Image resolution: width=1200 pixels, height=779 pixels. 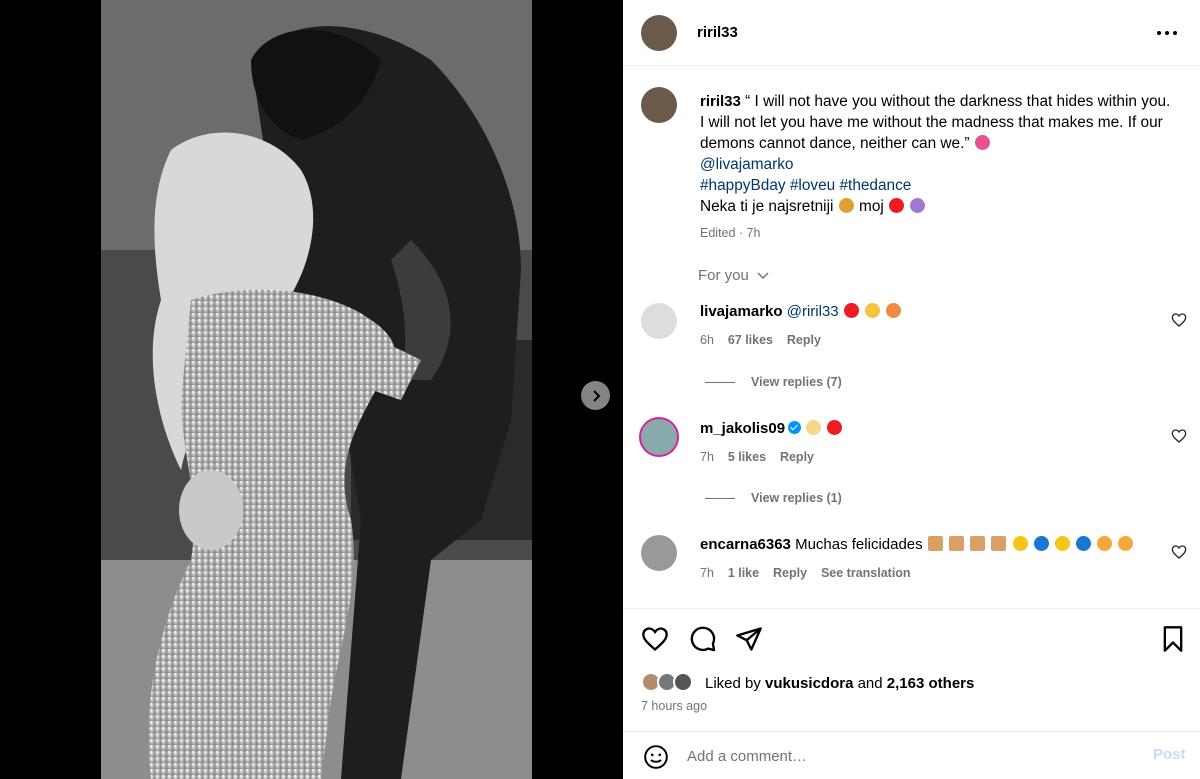 What do you see at coordinates (796, 498) in the screenshot?
I see `view-replies-label: View replies (1)` at bounding box center [796, 498].